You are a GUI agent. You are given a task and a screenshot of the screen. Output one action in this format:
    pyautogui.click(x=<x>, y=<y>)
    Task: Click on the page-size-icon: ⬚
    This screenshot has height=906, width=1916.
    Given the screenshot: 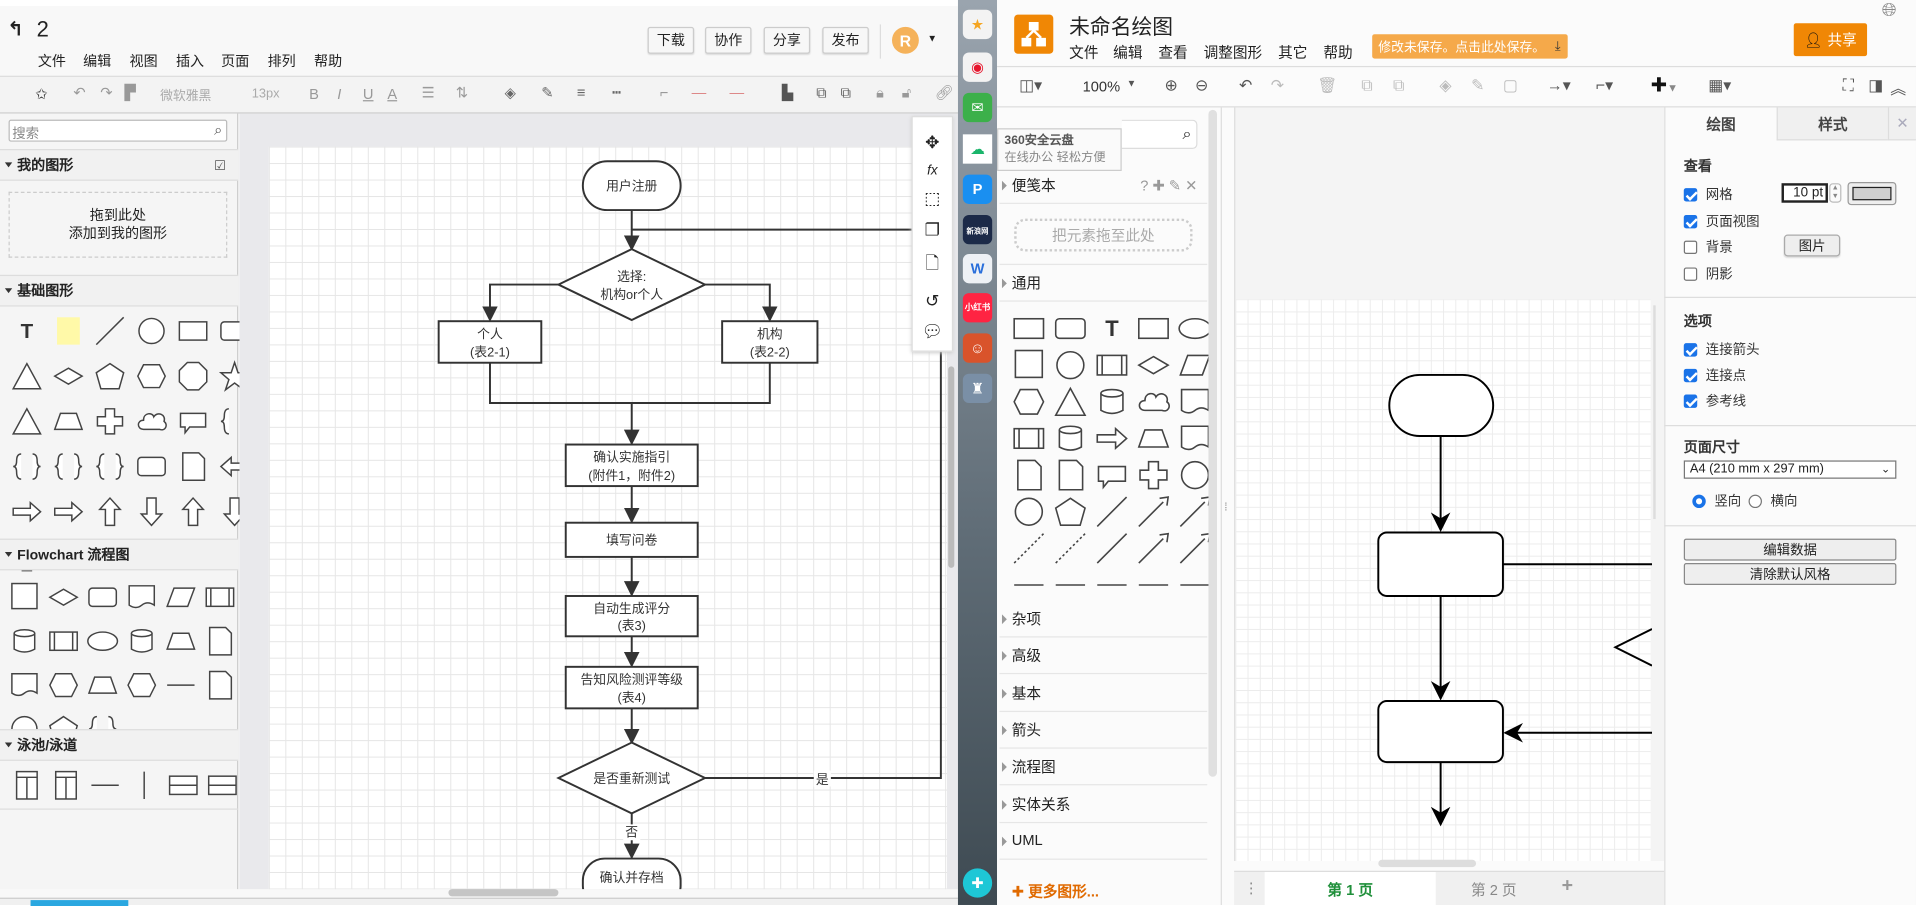 What is the action you would take?
    pyautogui.click(x=932, y=198)
    